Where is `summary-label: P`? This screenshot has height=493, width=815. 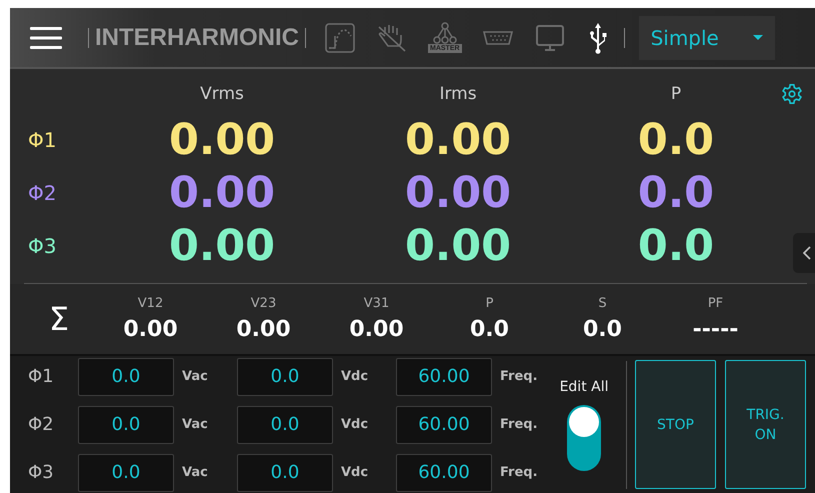 summary-label: P is located at coordinates (490, 303).